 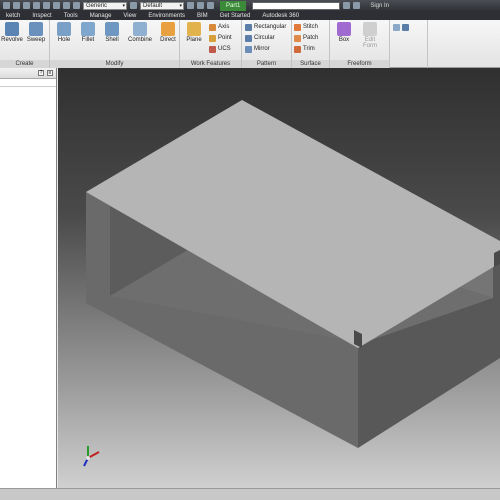 What do you see at coordinates (168, 40) in the screenshot?
I see `direct-label: Direct` at bounding box center [168, 40].